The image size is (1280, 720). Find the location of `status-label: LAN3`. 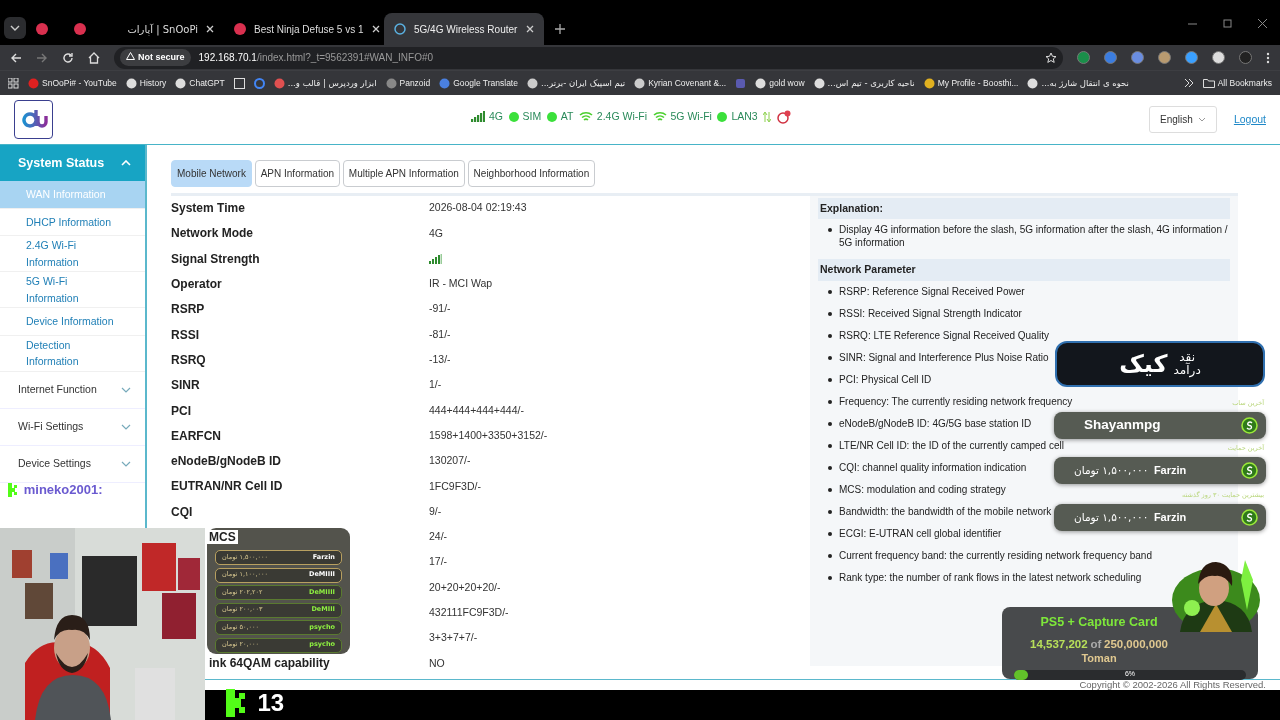

status-label: LAN3 is located at coordinates (744, 116).